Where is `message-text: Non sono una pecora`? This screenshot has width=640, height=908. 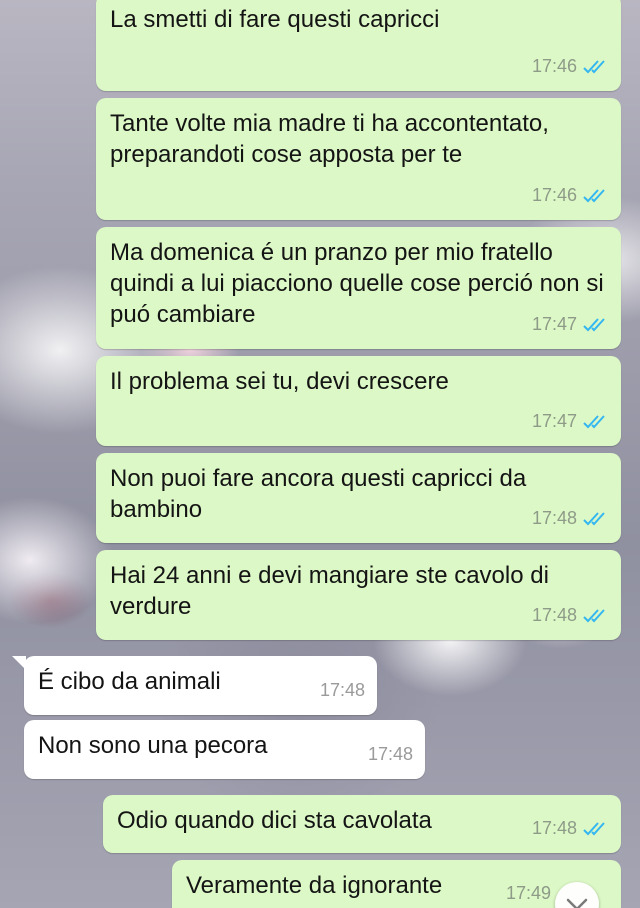 message-text: Non sono una pecora is located at coordinates (153, 745).